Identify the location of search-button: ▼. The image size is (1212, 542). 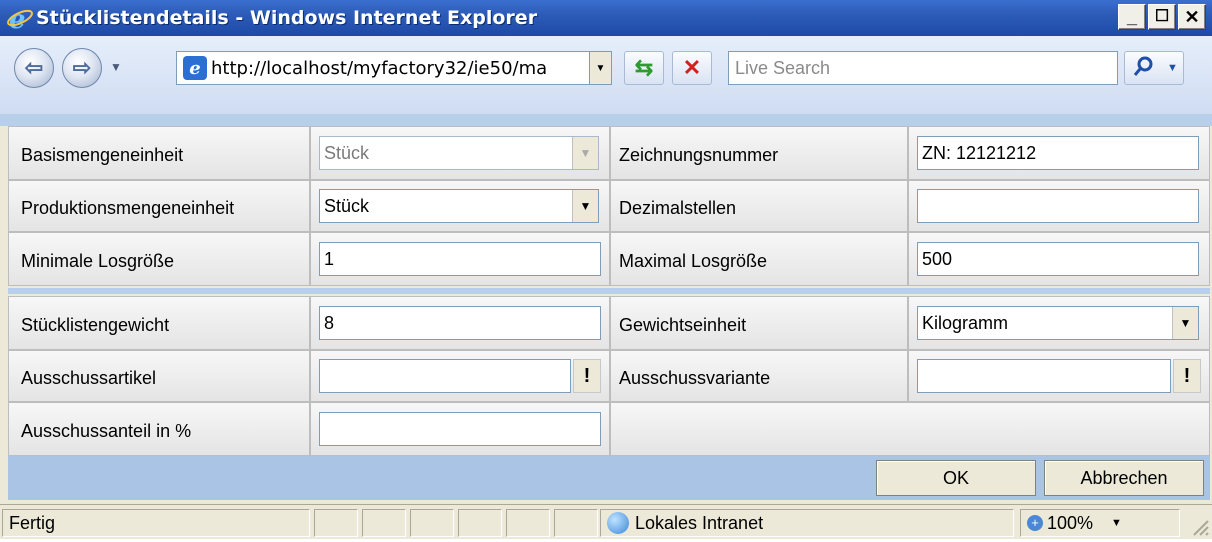
(1154, 68).